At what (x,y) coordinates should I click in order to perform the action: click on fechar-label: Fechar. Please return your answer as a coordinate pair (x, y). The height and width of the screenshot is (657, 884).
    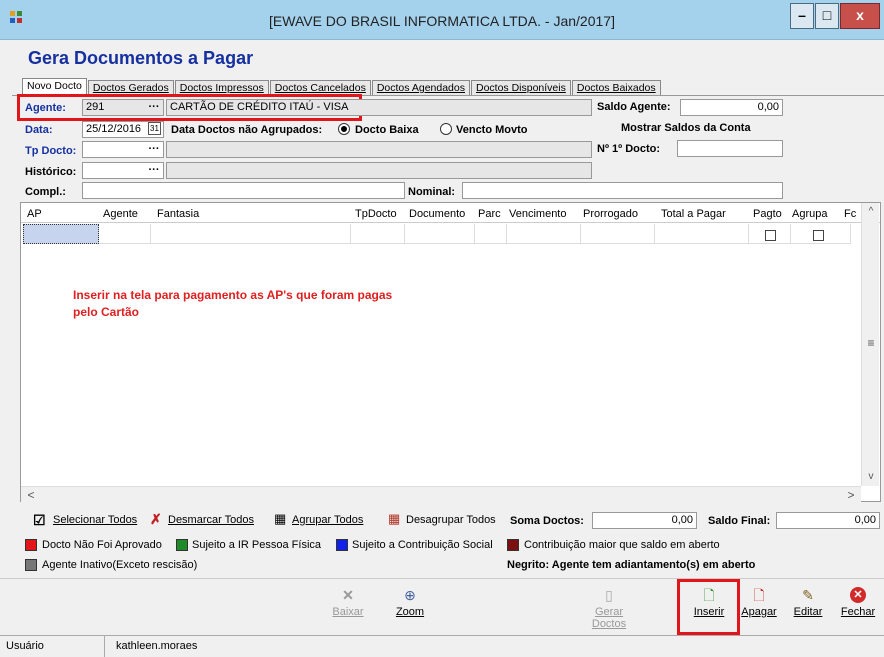
    Looking at the image, I should click on (858, 612).